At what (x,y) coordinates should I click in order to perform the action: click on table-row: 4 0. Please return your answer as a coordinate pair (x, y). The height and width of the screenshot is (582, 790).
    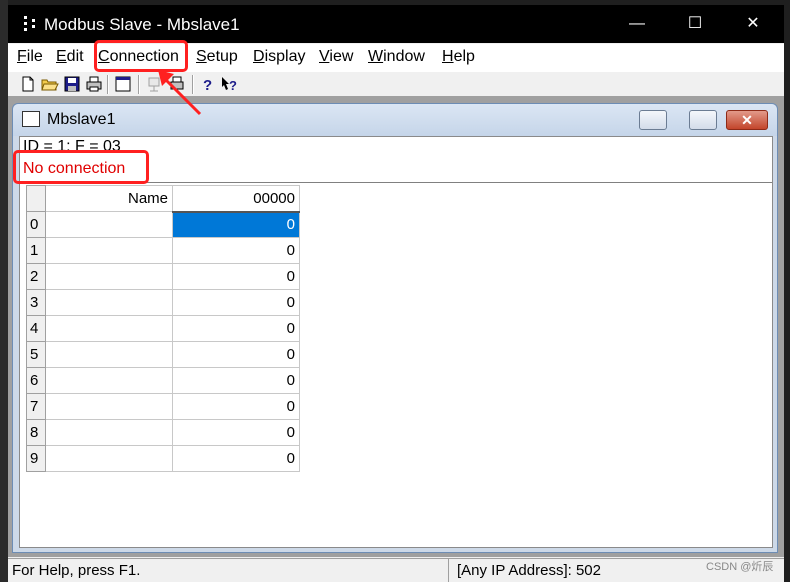
    Looking at the image, I should click on (163, 328).